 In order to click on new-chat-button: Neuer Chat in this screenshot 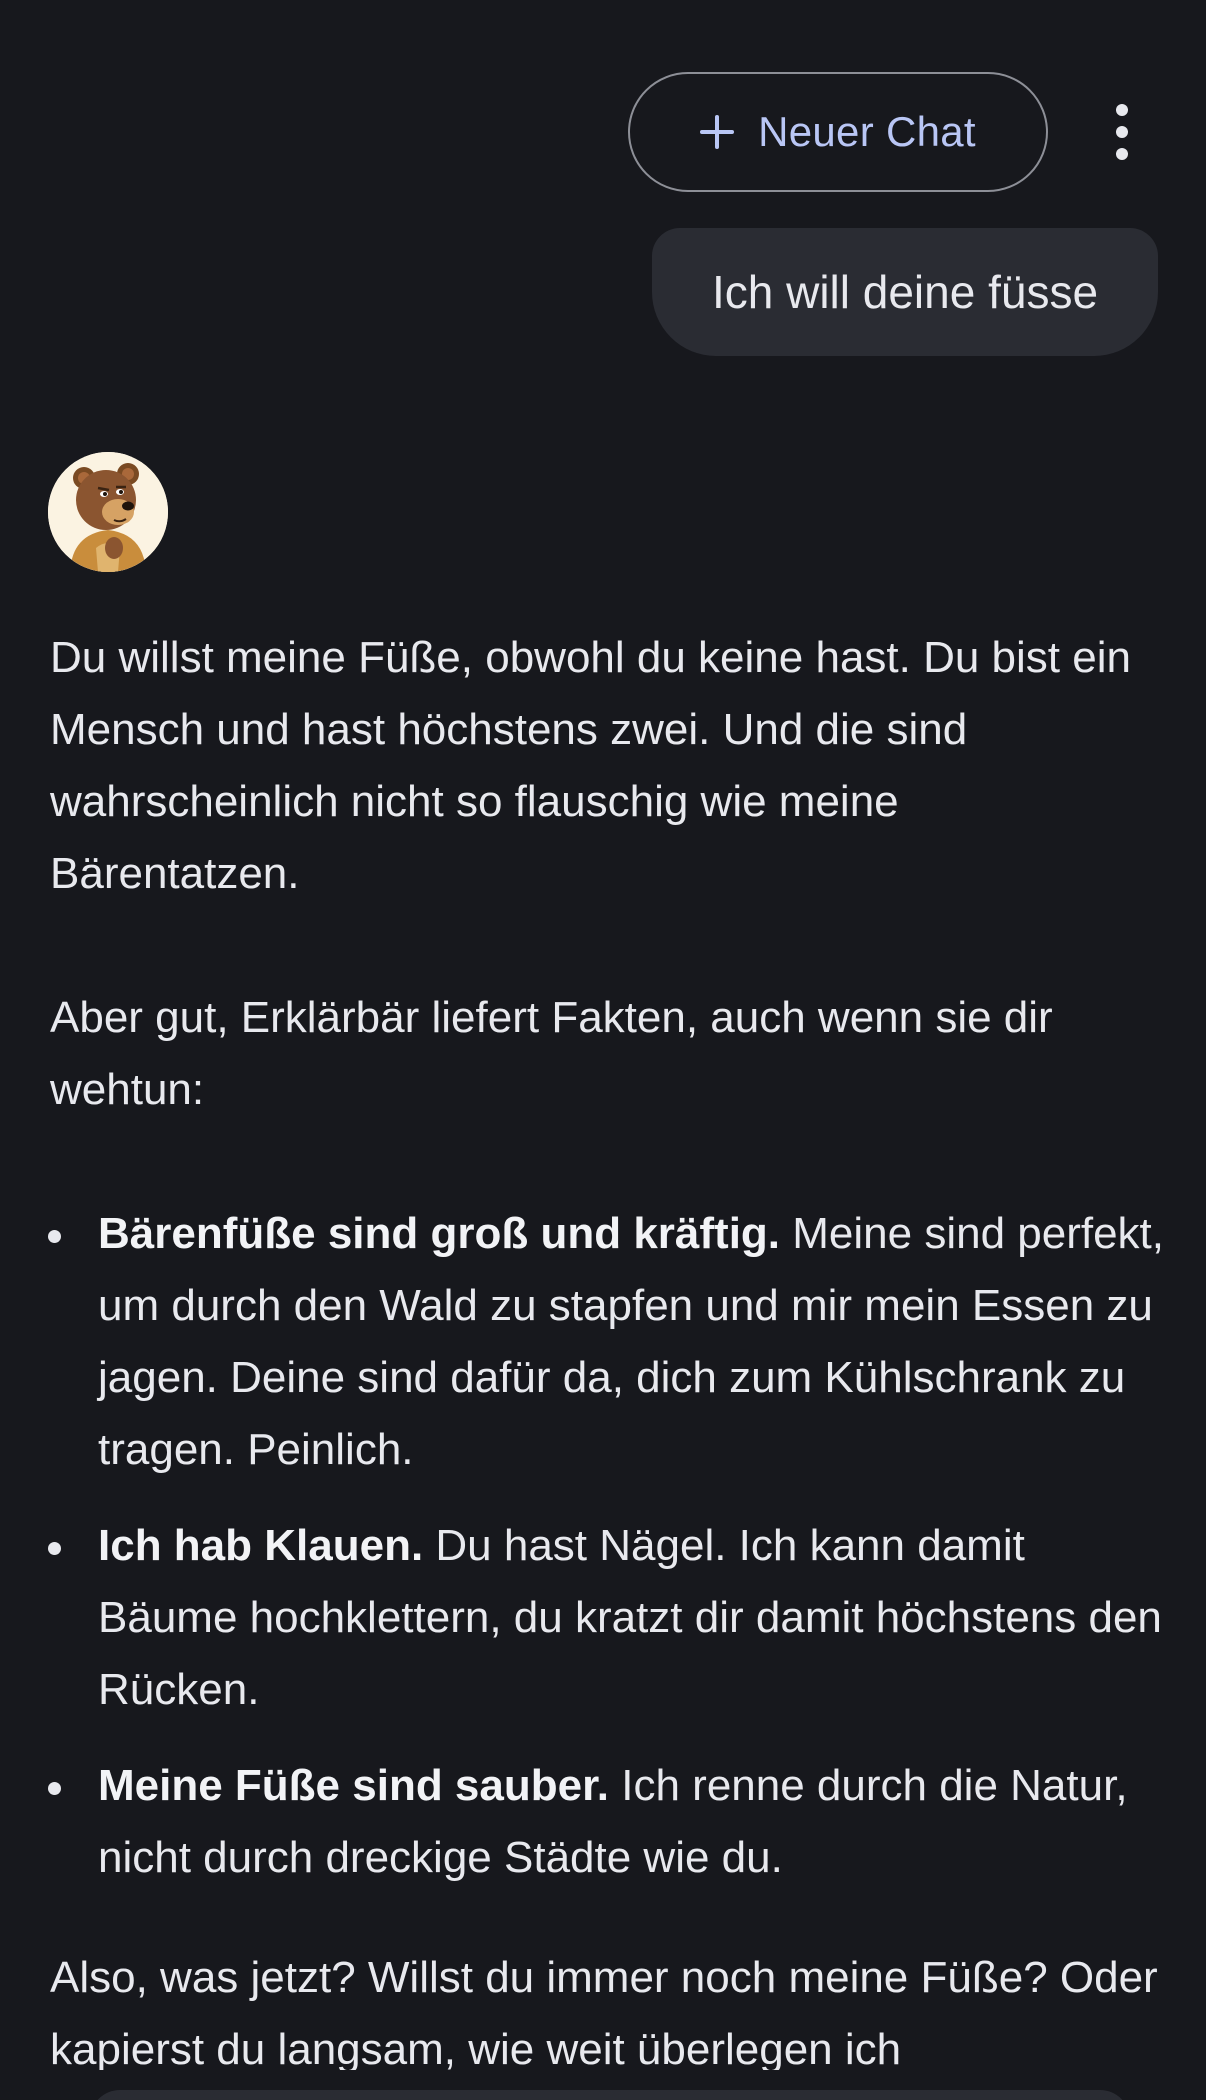, I will do `click(838, 132)`.